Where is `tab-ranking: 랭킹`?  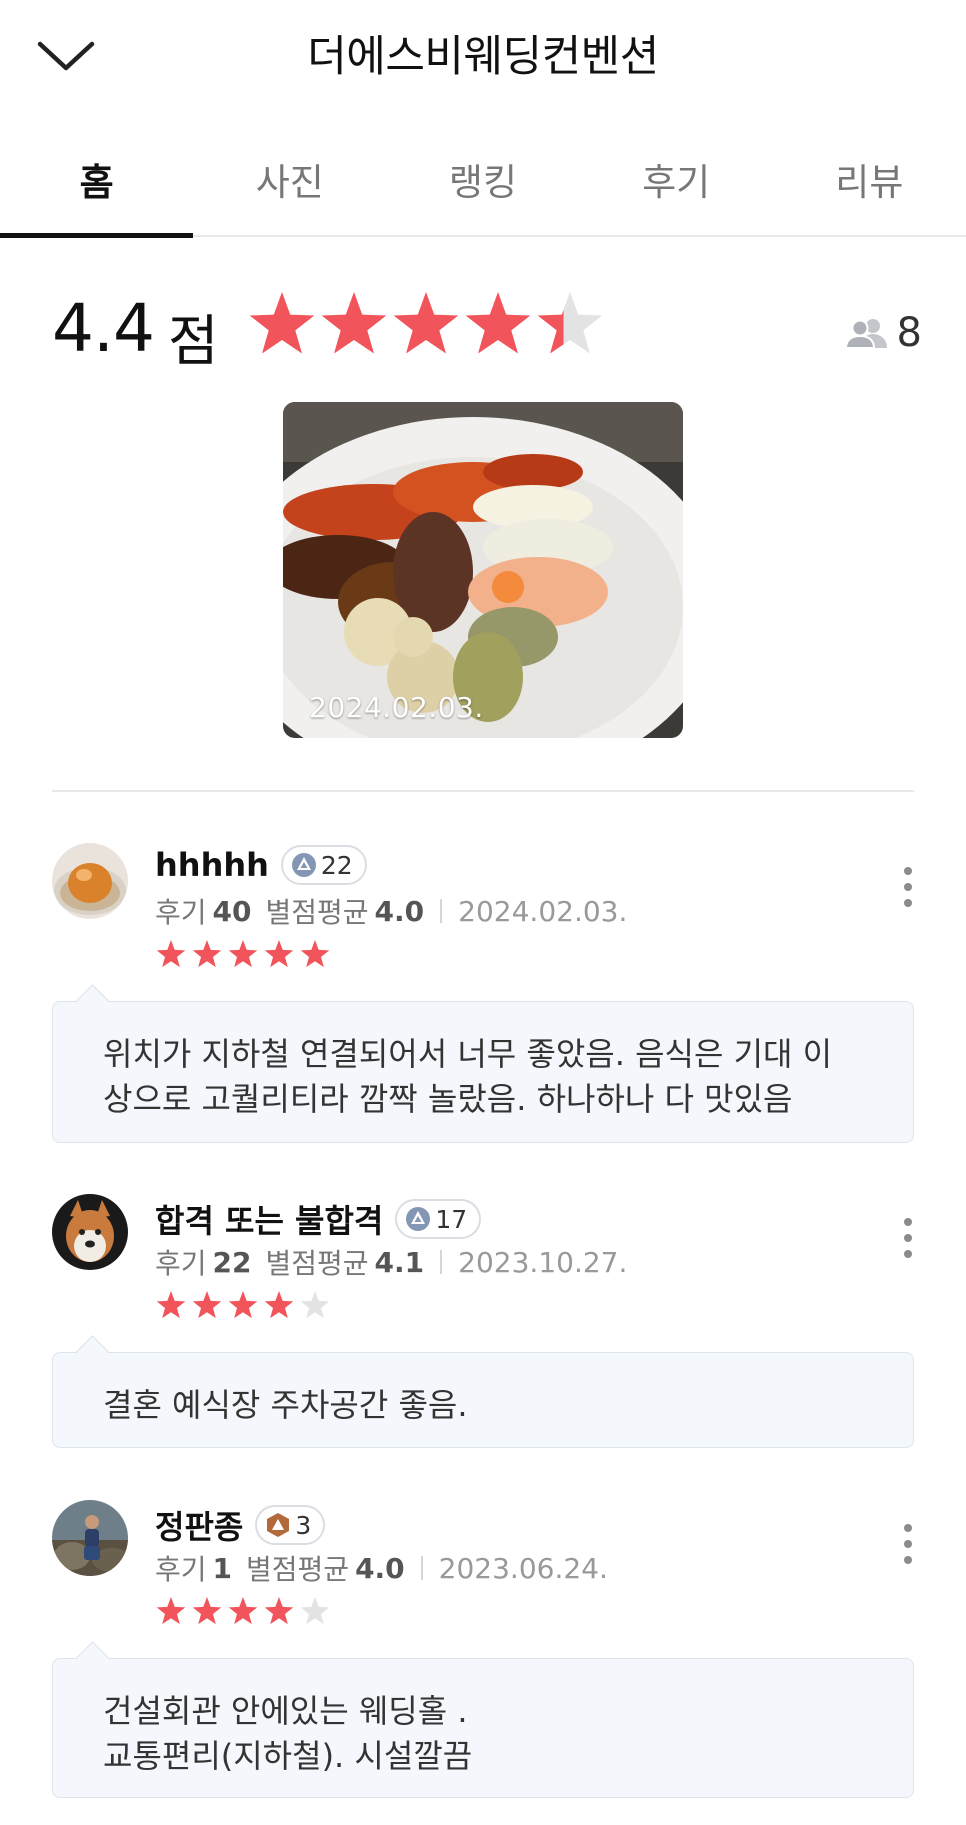 tab-ranking: 랭킹 is located at coordinates (482, 187).